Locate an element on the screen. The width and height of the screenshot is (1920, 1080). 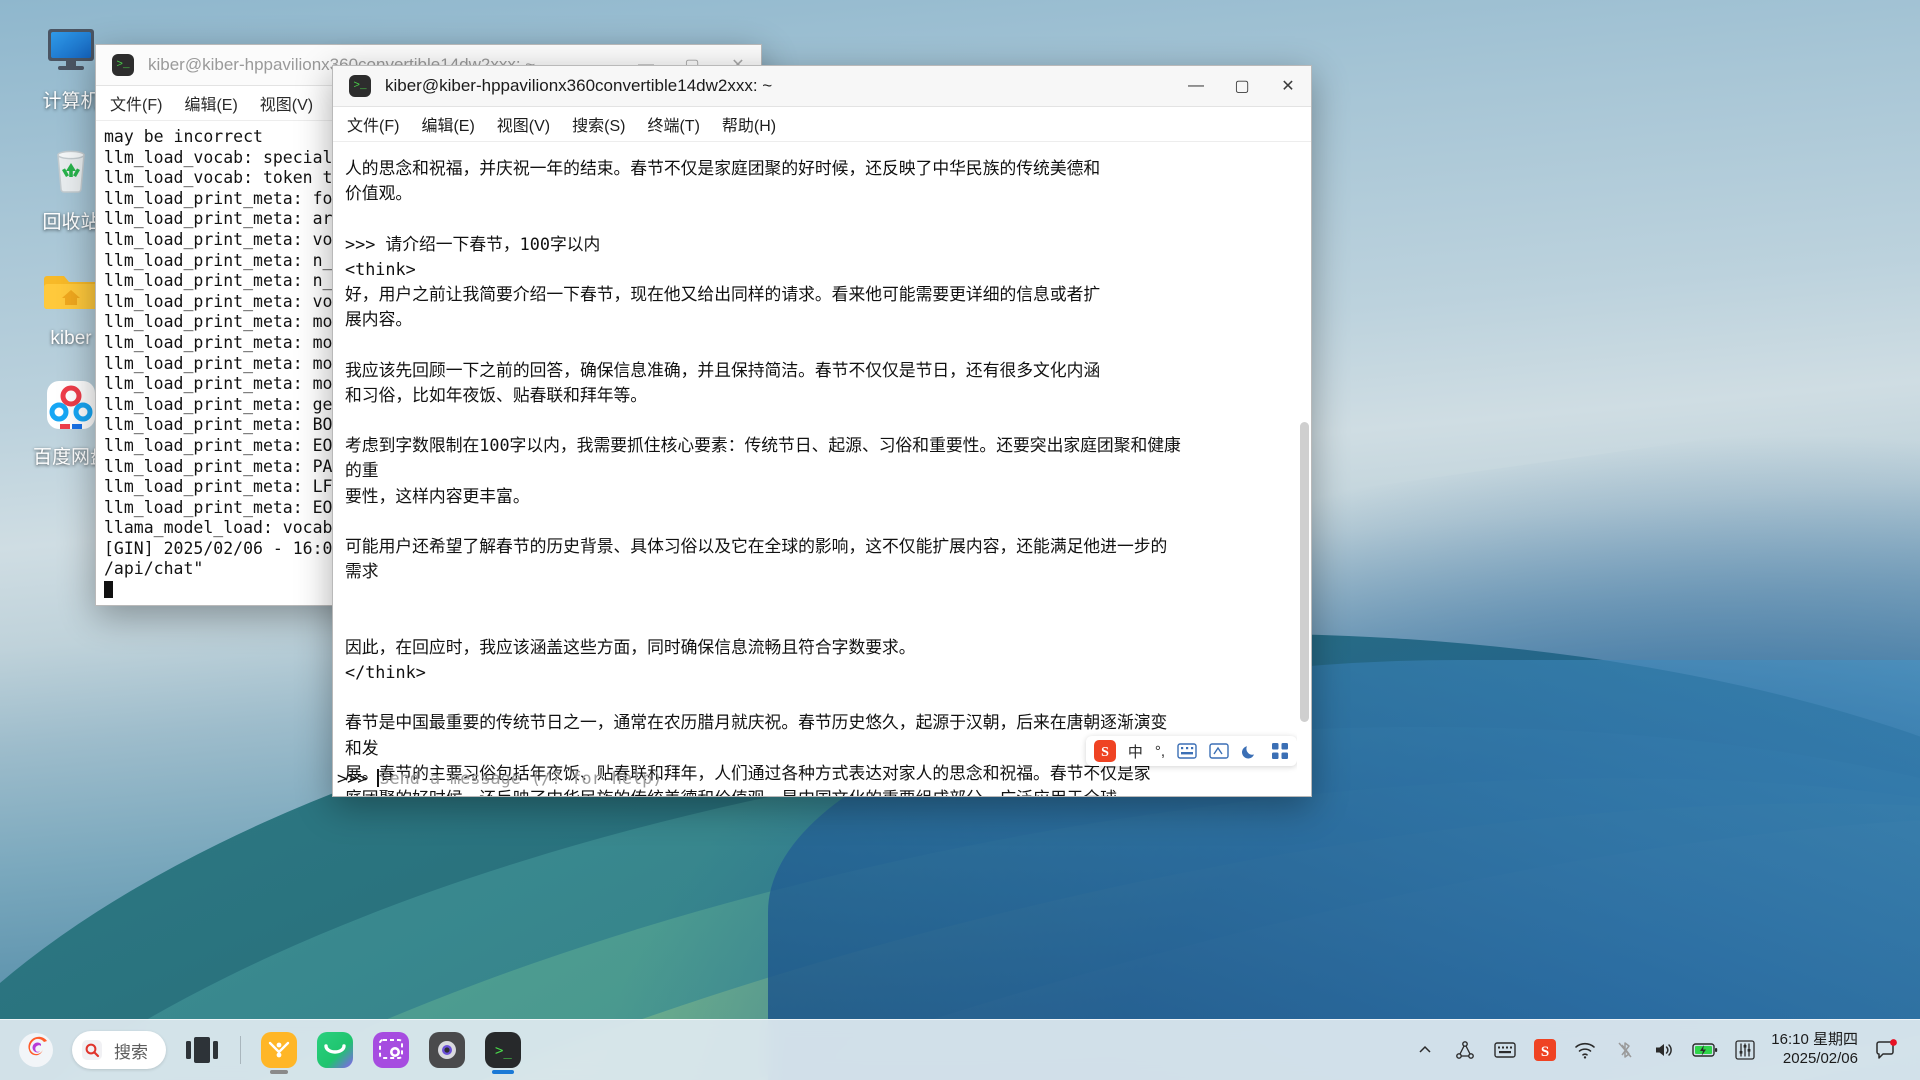
taskbar-item-settings is located at coordinates (447, 1050).